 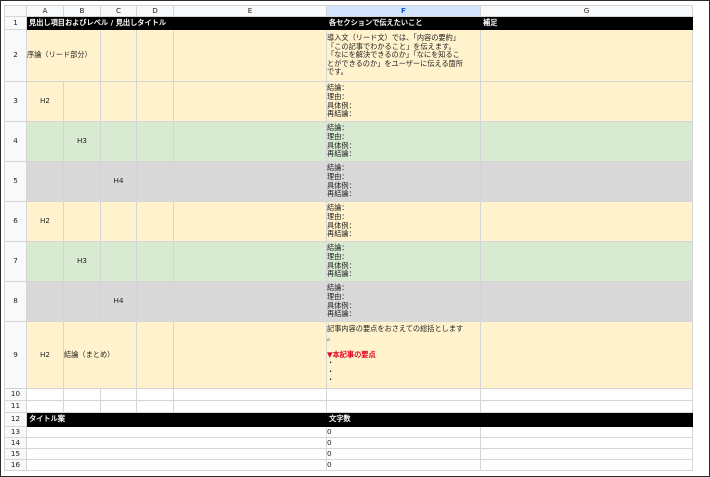 I want to click on column-header-e: E, so click(x=250, y=11).